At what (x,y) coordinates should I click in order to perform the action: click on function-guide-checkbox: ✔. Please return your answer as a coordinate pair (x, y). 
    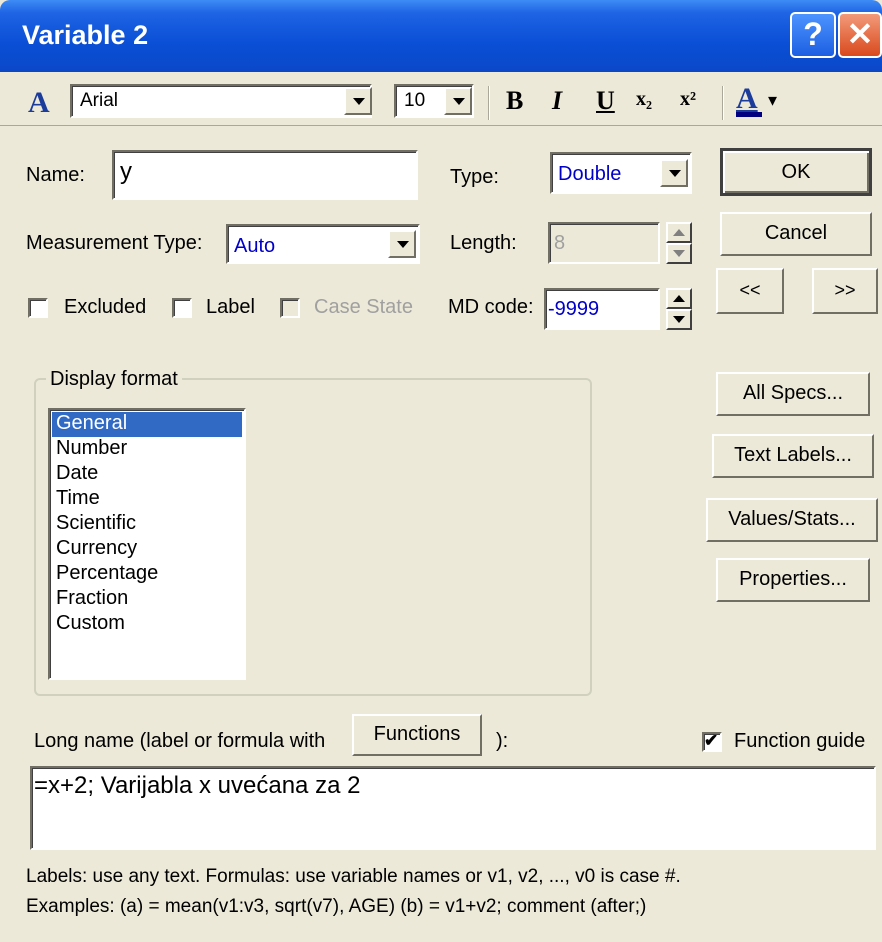
    Looking at the image, I should click on (712, 741).